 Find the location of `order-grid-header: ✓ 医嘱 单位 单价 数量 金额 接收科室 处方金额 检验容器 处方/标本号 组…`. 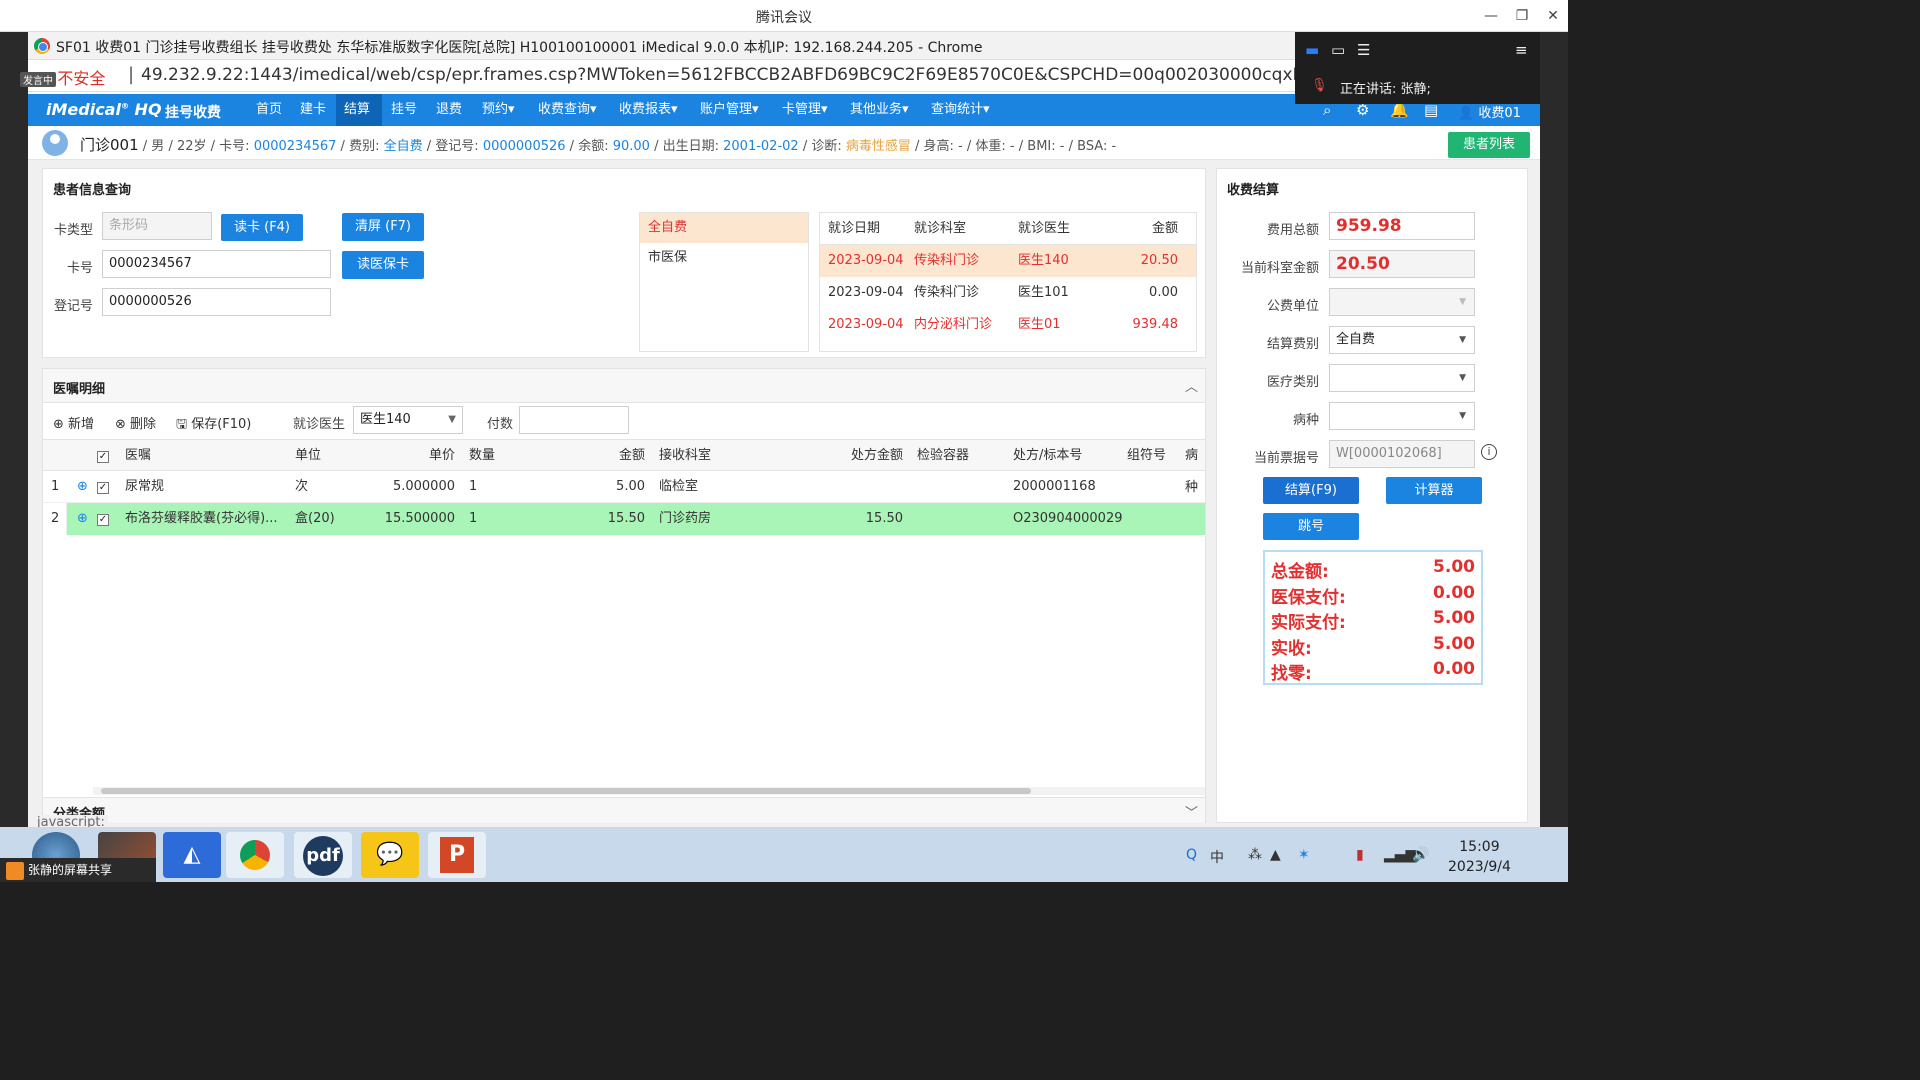

order-grid-header: ✓ 医嘱 单位 单价 数量 金额 接收科室 处方金额 检验容器 处方/标本号 组… is located at coordinates (624, 467).